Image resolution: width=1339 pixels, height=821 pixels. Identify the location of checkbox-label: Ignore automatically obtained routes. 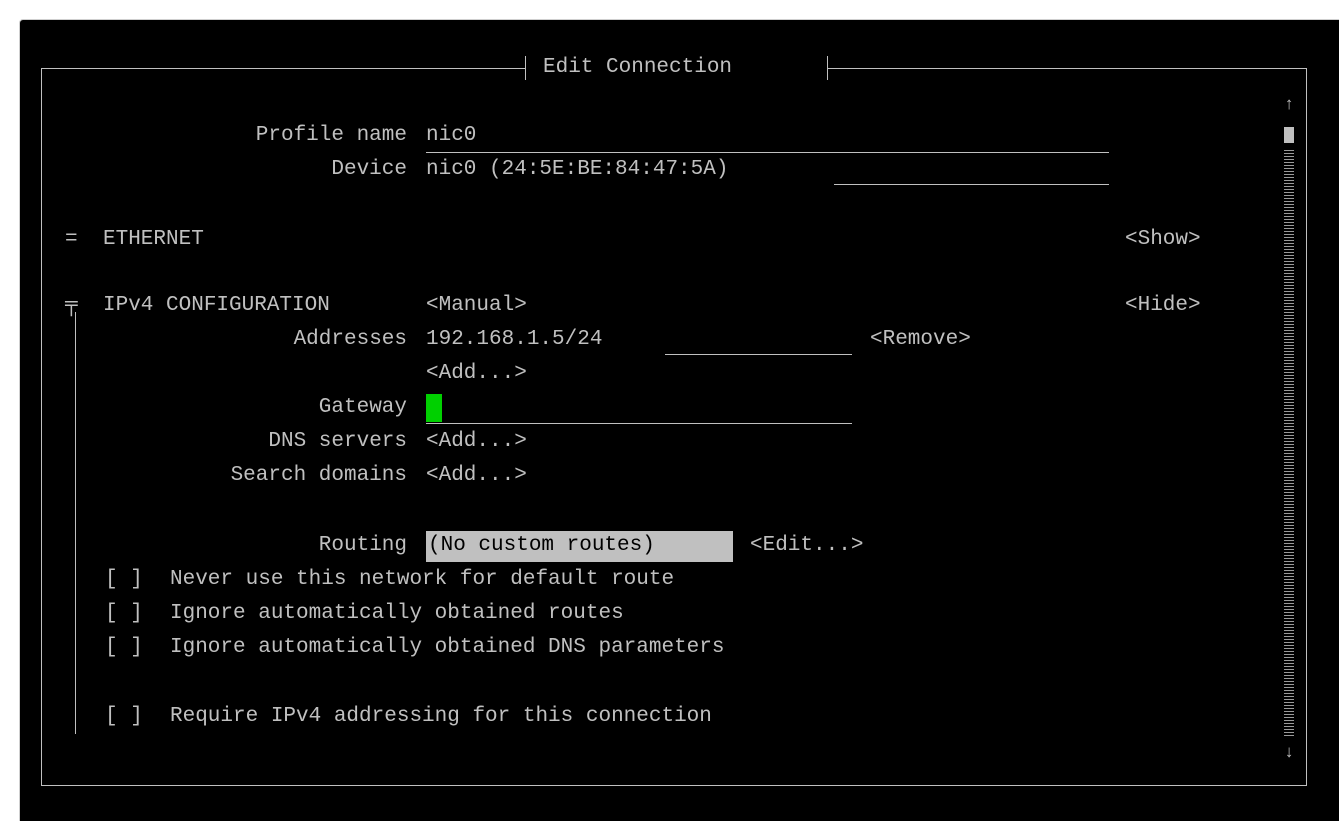
(397, 613).